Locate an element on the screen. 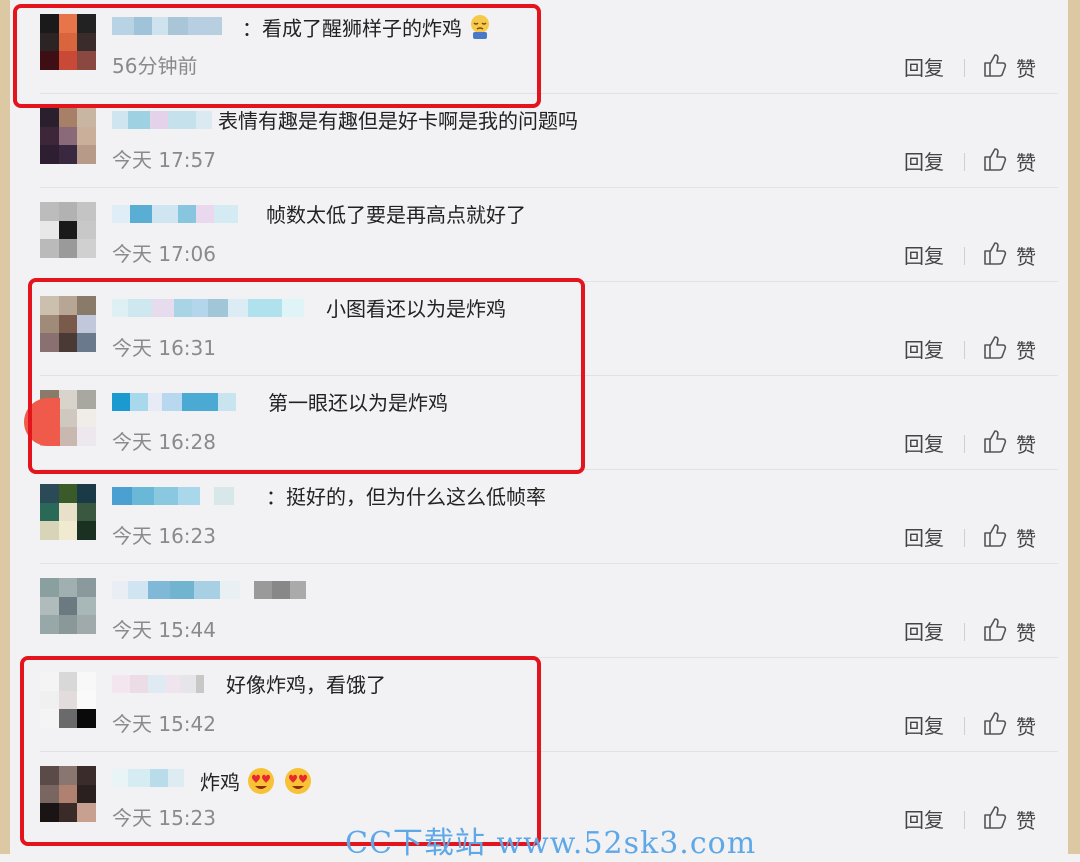  comment-time: 今天 15:44 is located at coordinates (164, 630).